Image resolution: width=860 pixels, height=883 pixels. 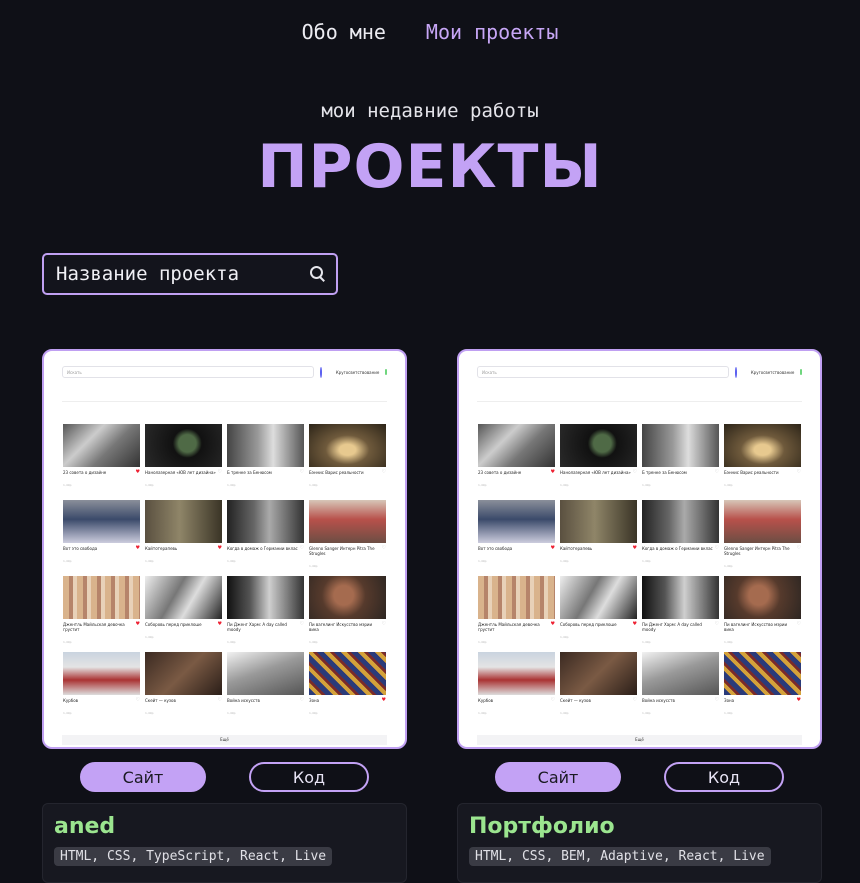 I want to click on preview-caption: Б тренке за Бенюсом, so click(x=664, y=472).